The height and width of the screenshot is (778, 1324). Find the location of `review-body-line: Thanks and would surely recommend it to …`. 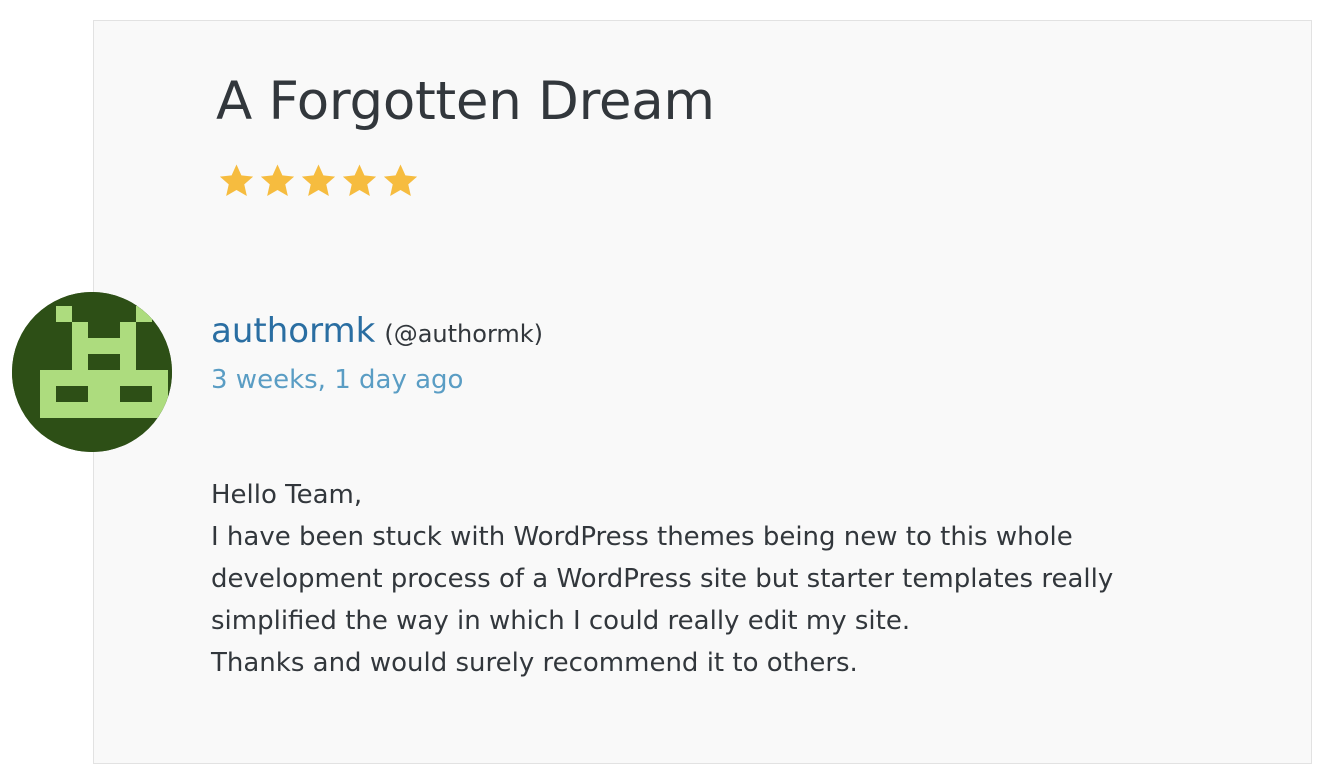

review-body-line: Thanks and would surely recommend it to … is located at coordinates (534, 663).